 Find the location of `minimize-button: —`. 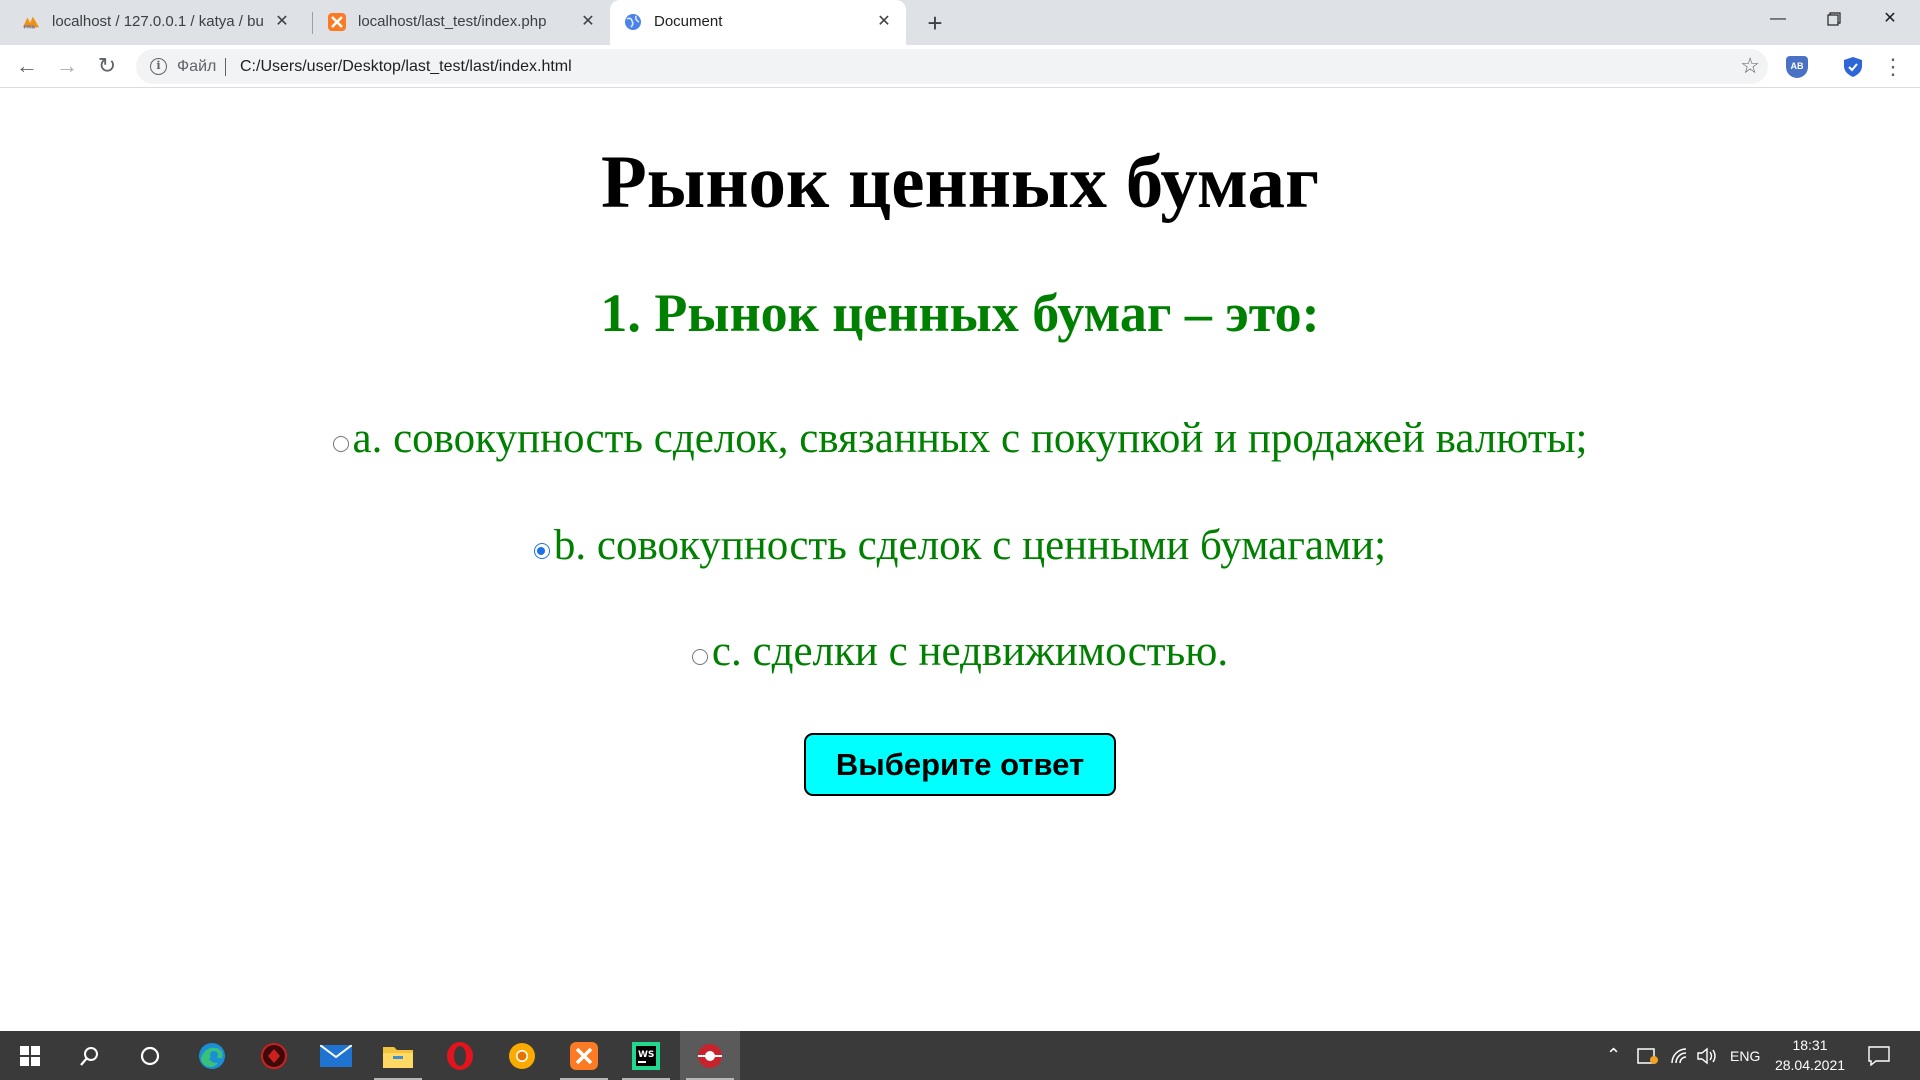

minimize-button: — is located at coordinates (1778, 19).